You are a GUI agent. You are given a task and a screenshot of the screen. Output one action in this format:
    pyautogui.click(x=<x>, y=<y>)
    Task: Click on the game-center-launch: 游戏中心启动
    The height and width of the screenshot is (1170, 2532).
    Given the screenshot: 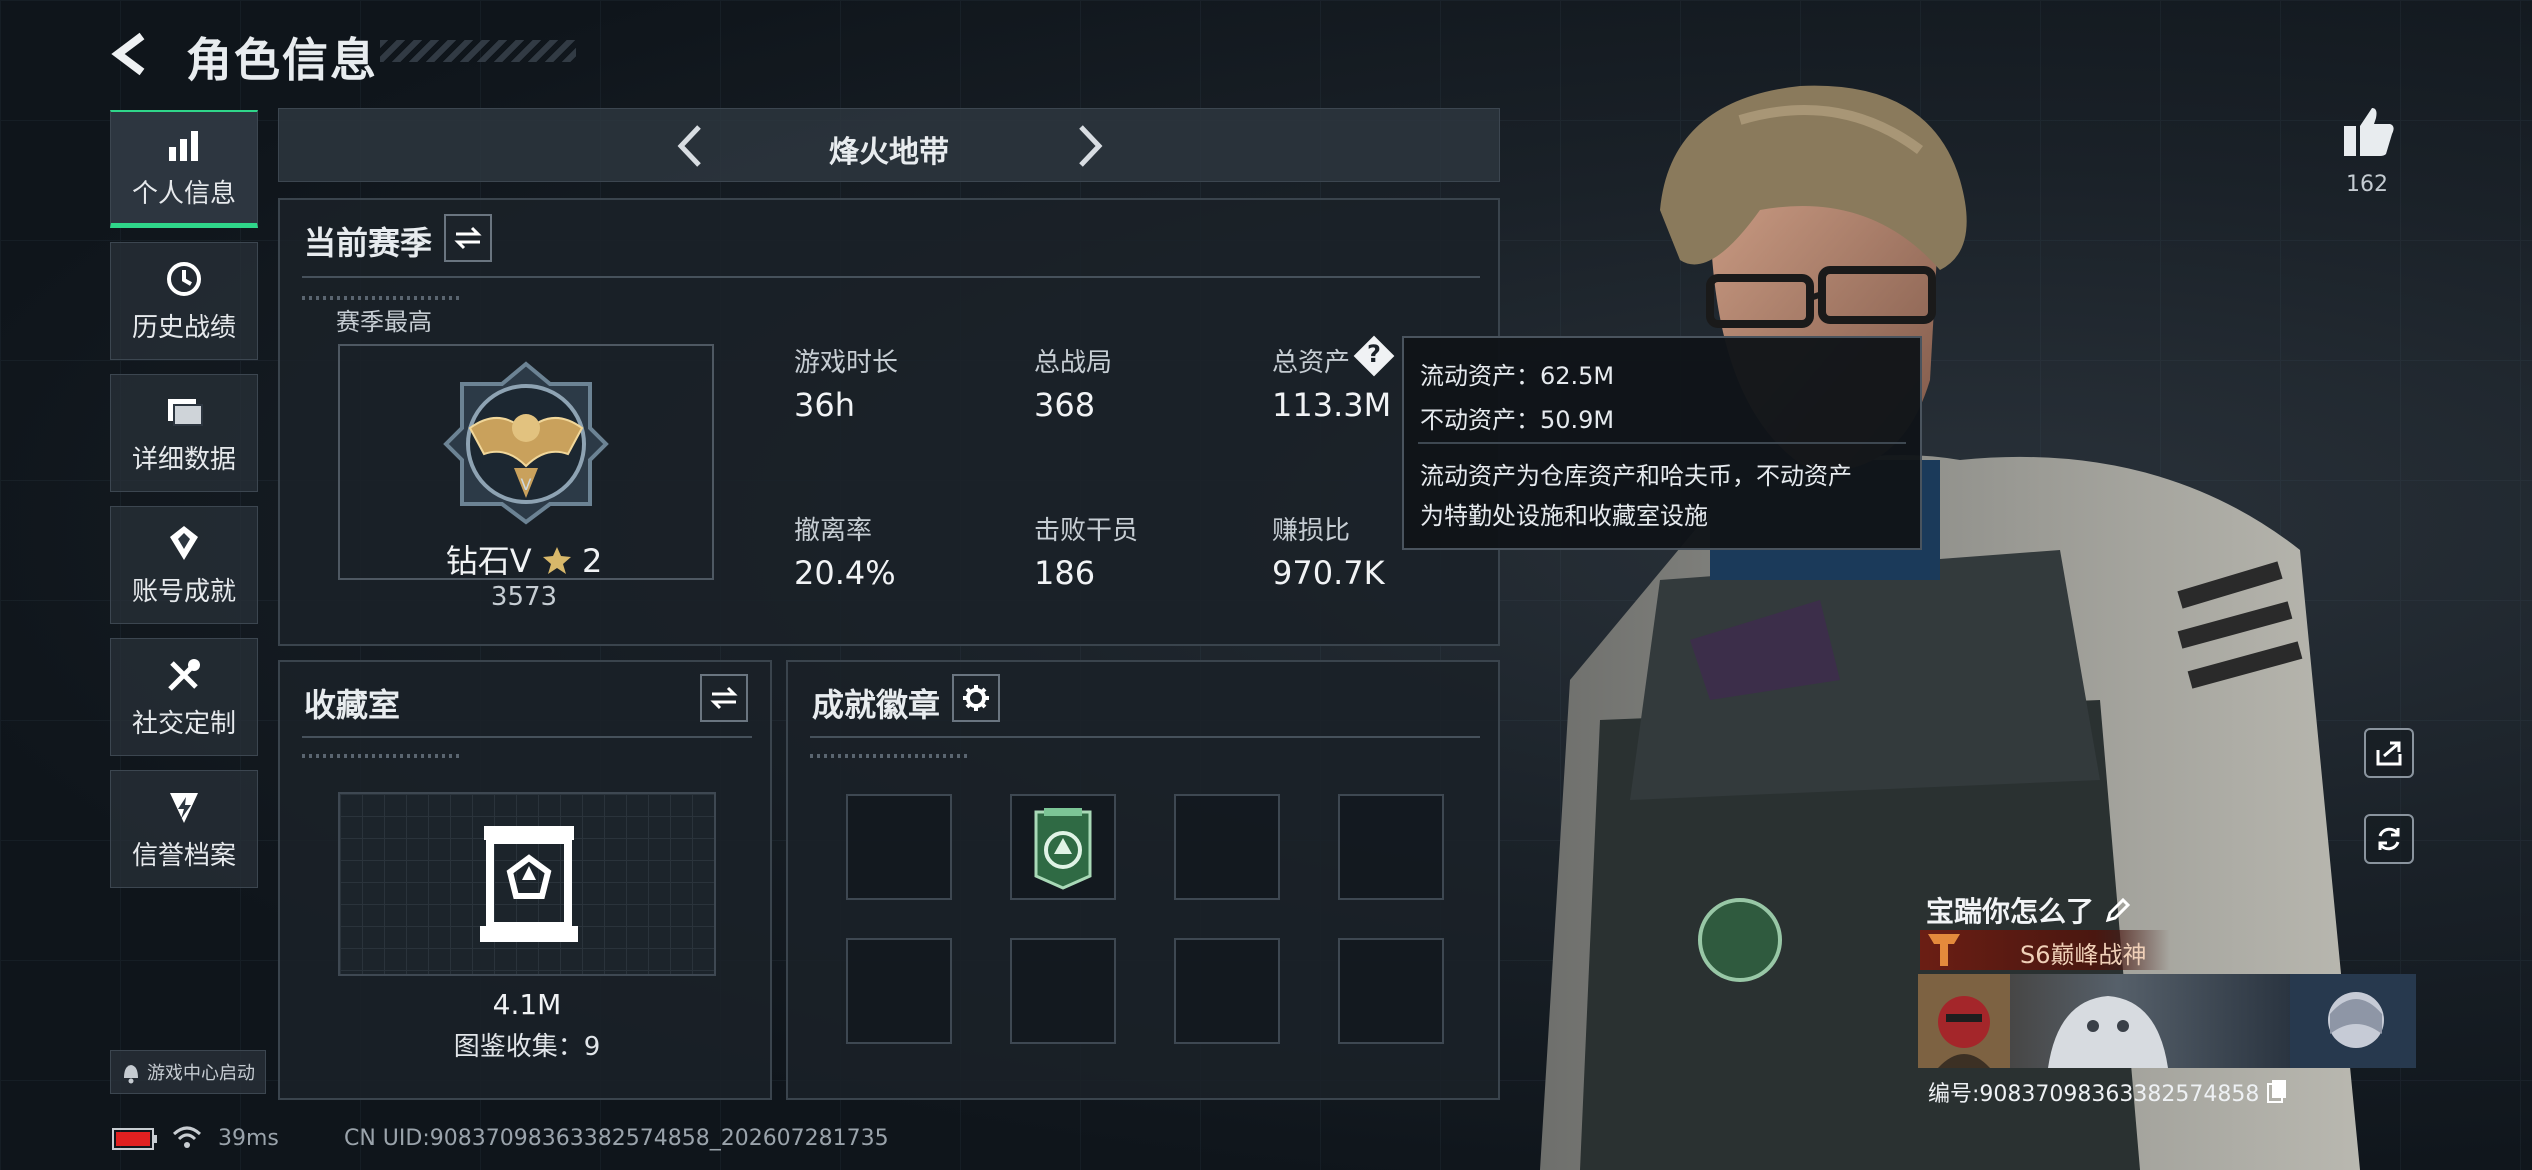 What is the action you would take?
    pyautogui.click(x=188, y=1072)
    